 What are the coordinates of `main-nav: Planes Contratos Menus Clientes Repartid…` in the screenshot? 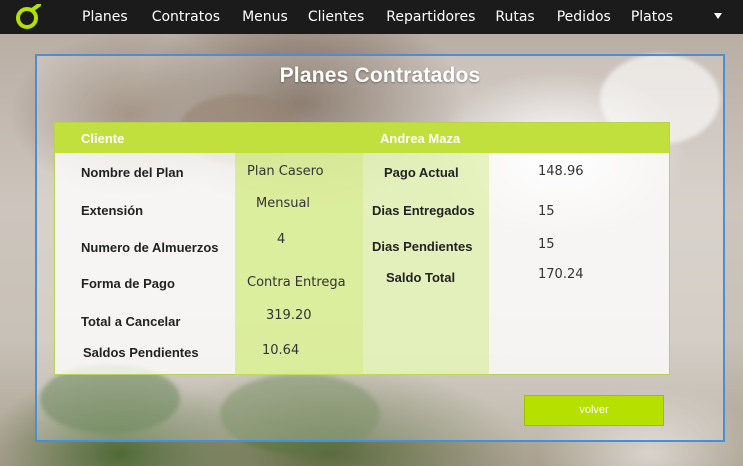 It's located at (377, 17).